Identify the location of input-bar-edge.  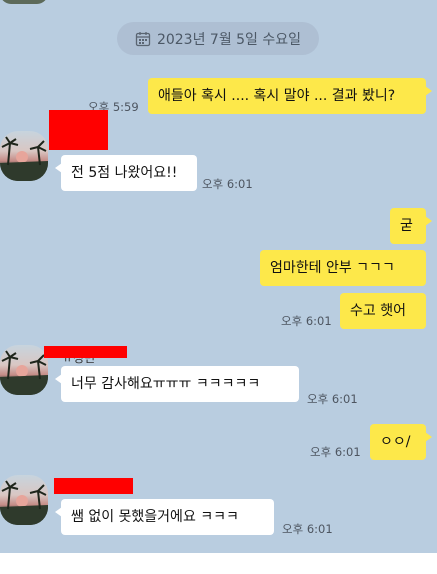
(218, 563).